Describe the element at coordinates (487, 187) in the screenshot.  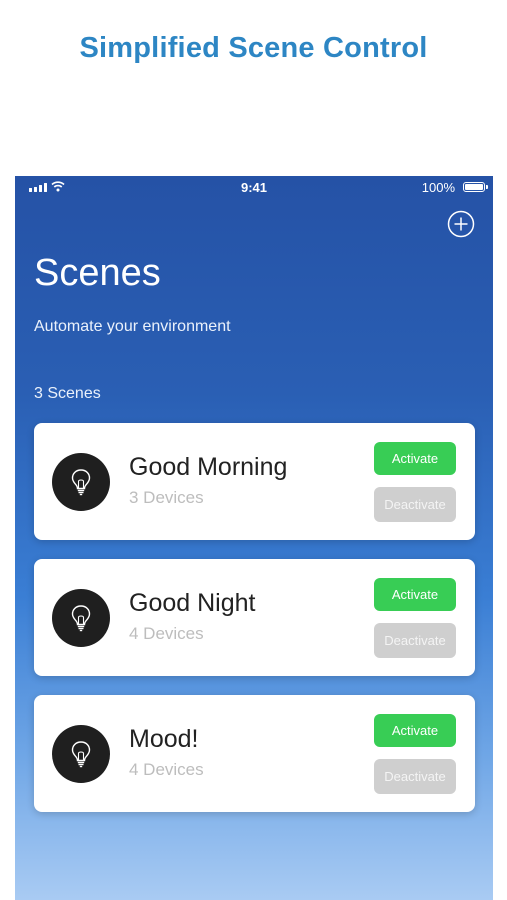
I see `battery-tip` at that location.